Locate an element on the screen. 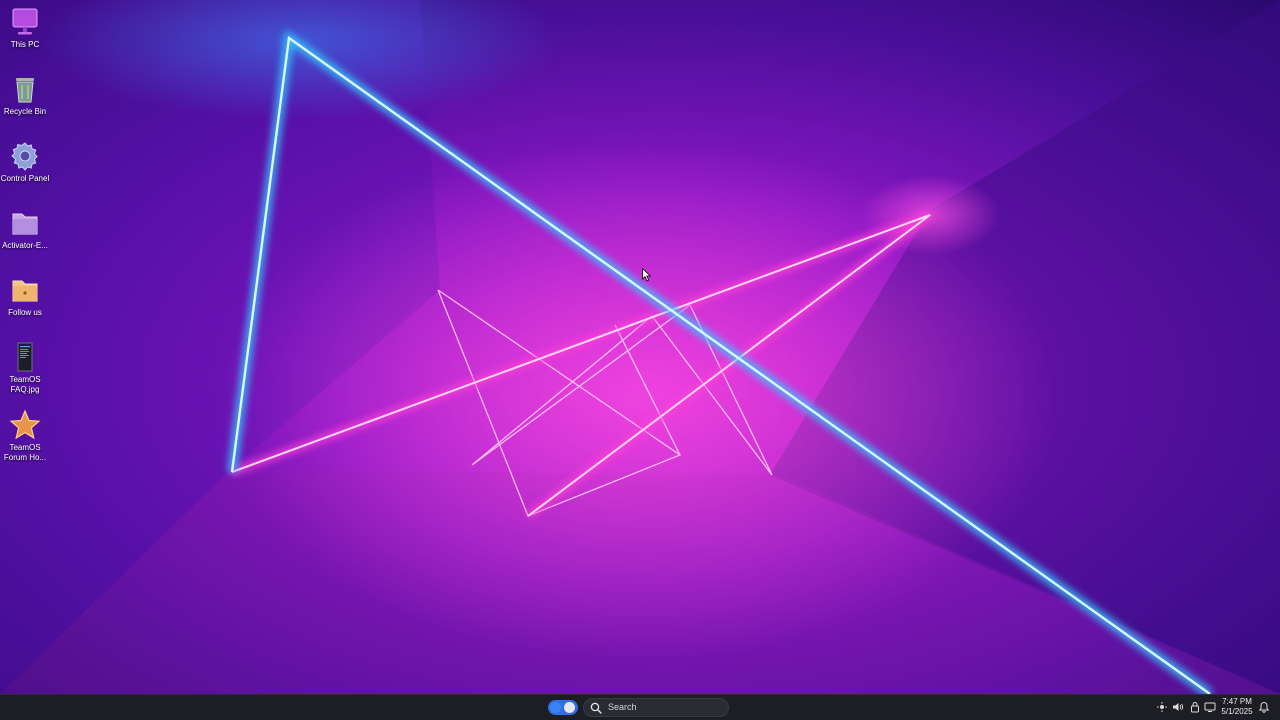  clock-date: 5/1/2025 is located at coordinates (1237, 711).